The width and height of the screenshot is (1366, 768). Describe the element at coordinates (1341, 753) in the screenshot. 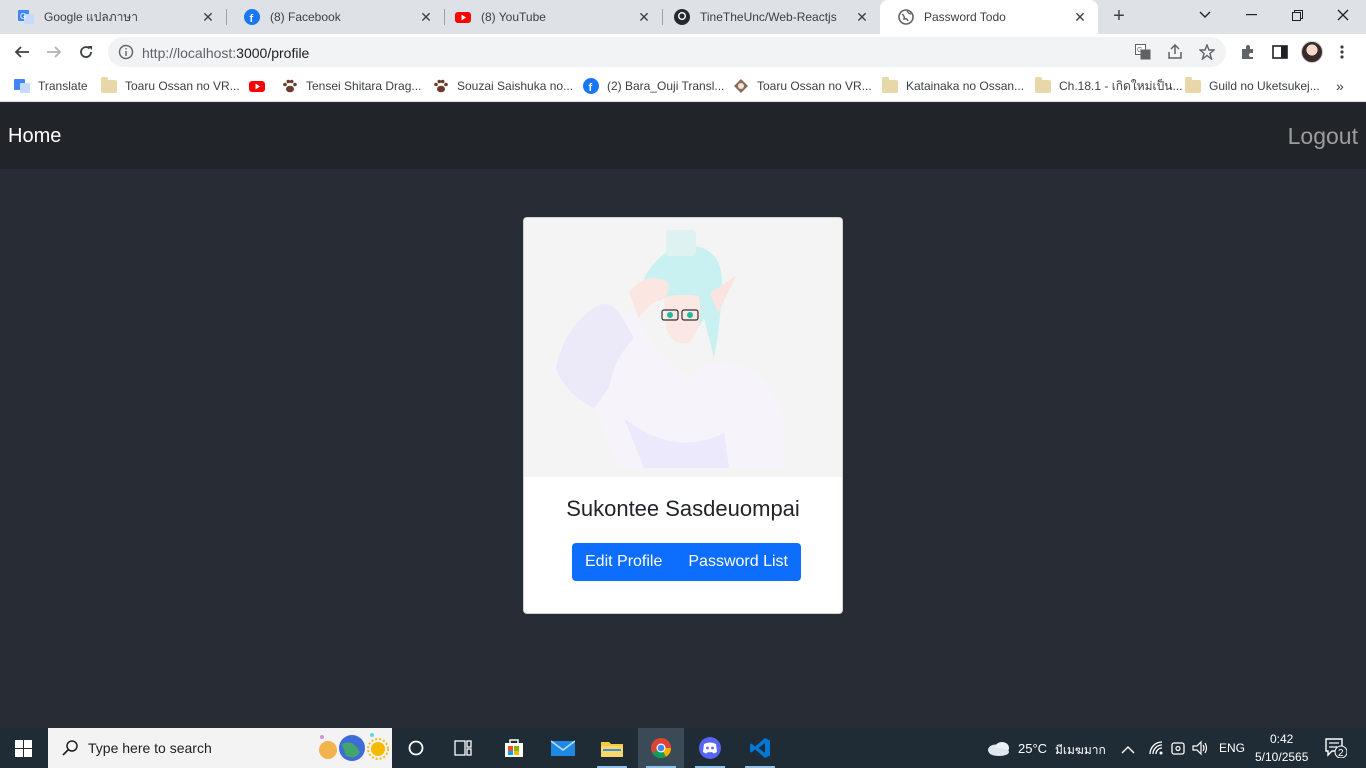

I see `notifications-count: 2` at that location.